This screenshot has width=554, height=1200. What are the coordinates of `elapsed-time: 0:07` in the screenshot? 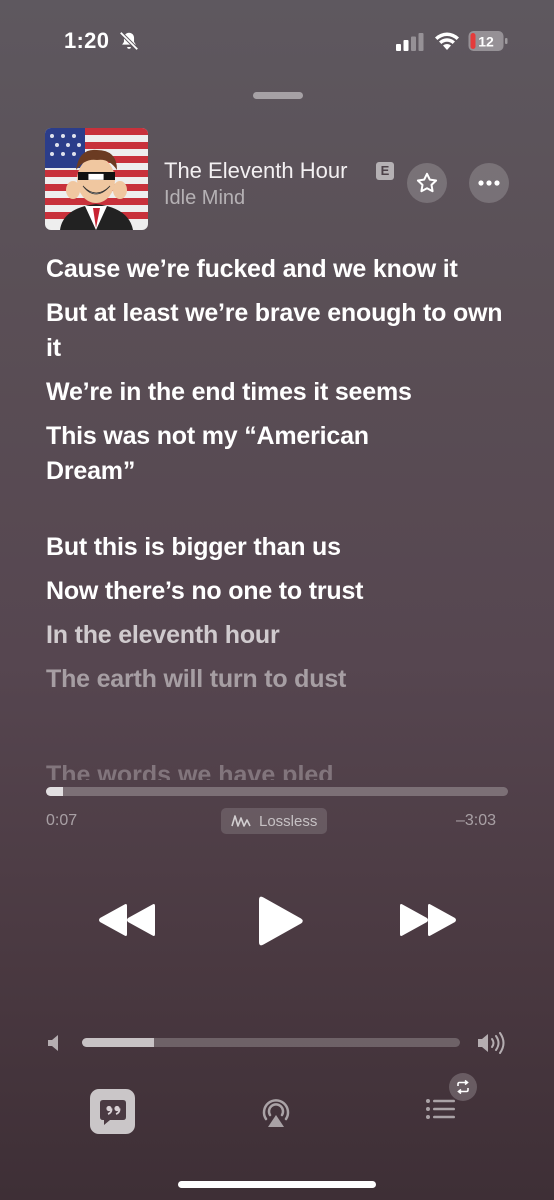 It's located at (62, 820).